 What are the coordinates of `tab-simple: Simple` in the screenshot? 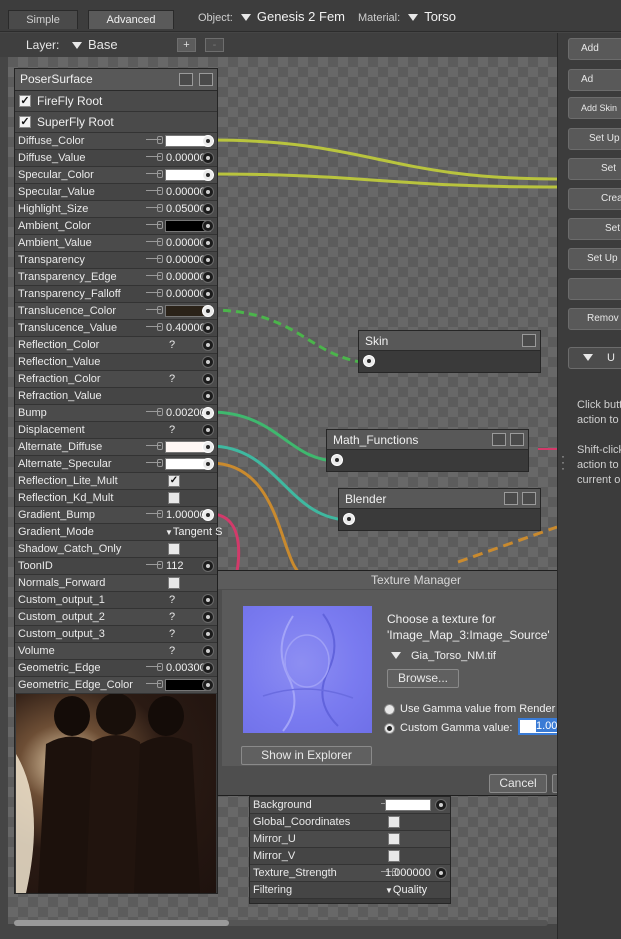 It's located at (43, 19).